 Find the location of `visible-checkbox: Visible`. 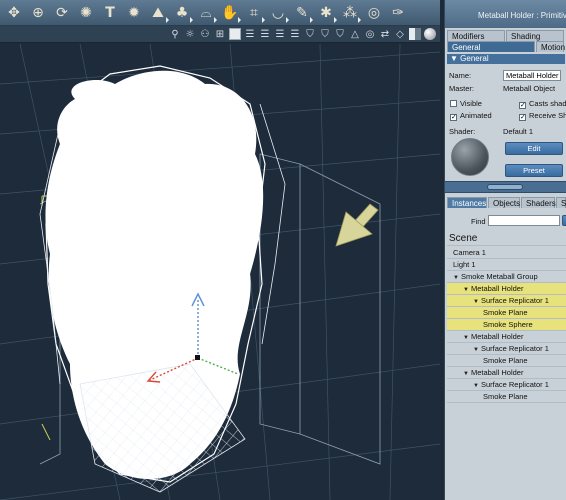

visible-checkbox: Visible is located at coordinates (466, 103).